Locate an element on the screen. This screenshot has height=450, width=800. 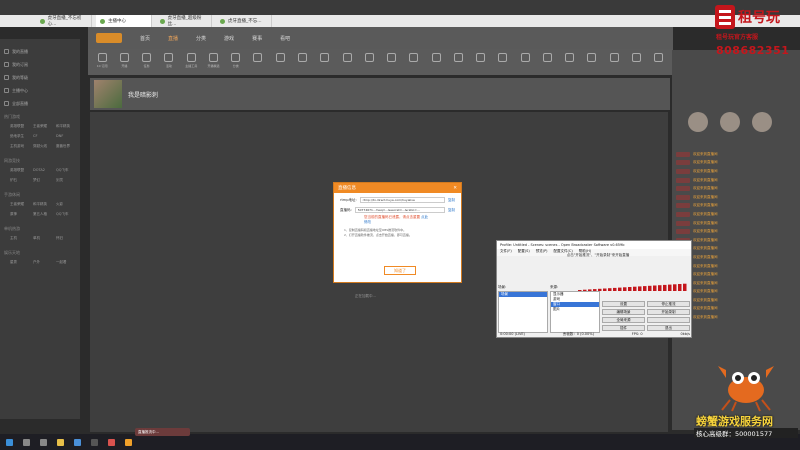
sidebar-category-link: 主机游戏 is located at coordinates (20, 148).